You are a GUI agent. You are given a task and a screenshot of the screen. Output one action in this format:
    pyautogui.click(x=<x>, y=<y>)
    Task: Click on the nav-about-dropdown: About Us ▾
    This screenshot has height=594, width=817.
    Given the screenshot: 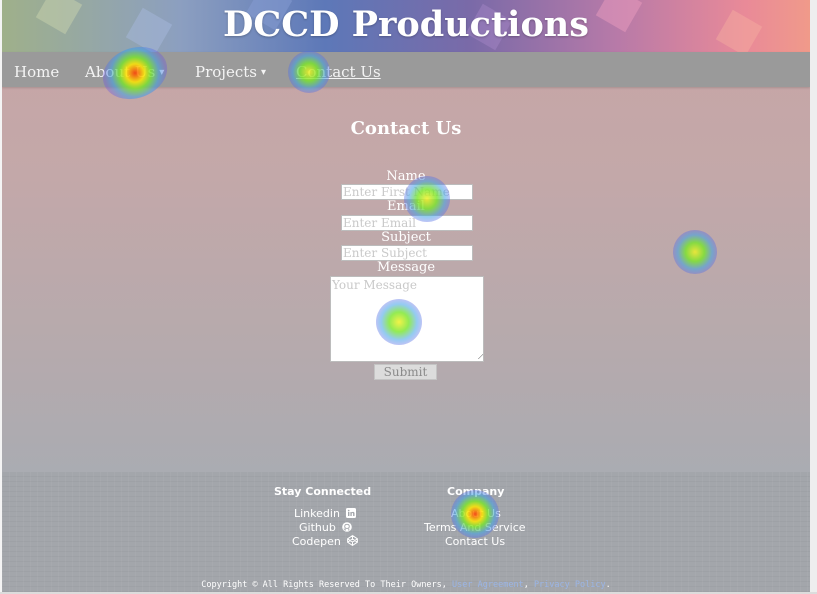 What is the action you would take?
    pyautogui.click(x=124, y=72)
    